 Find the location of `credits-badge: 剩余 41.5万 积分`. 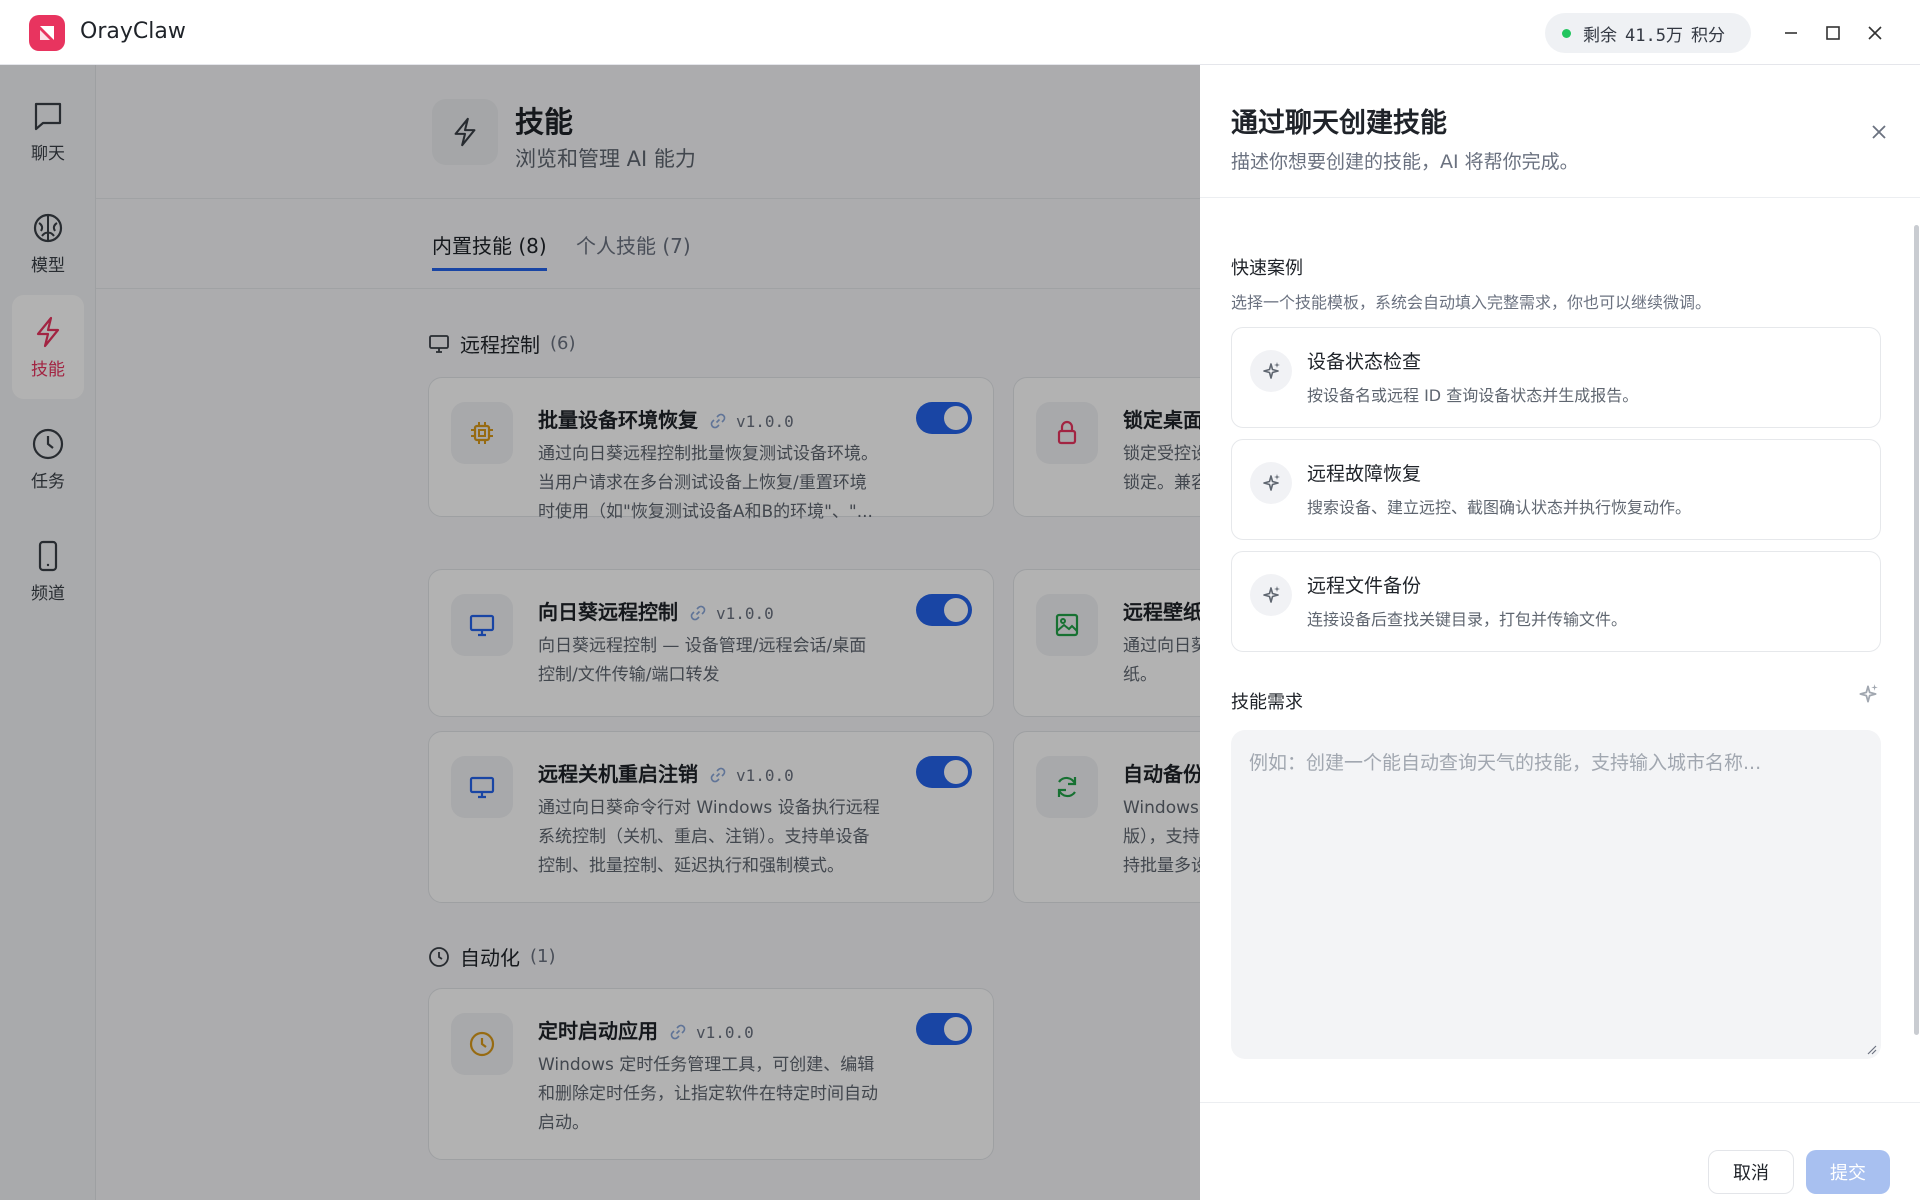

credits-badge: 剩余 41.5万 积分 is located at coordinates (1648, 33).